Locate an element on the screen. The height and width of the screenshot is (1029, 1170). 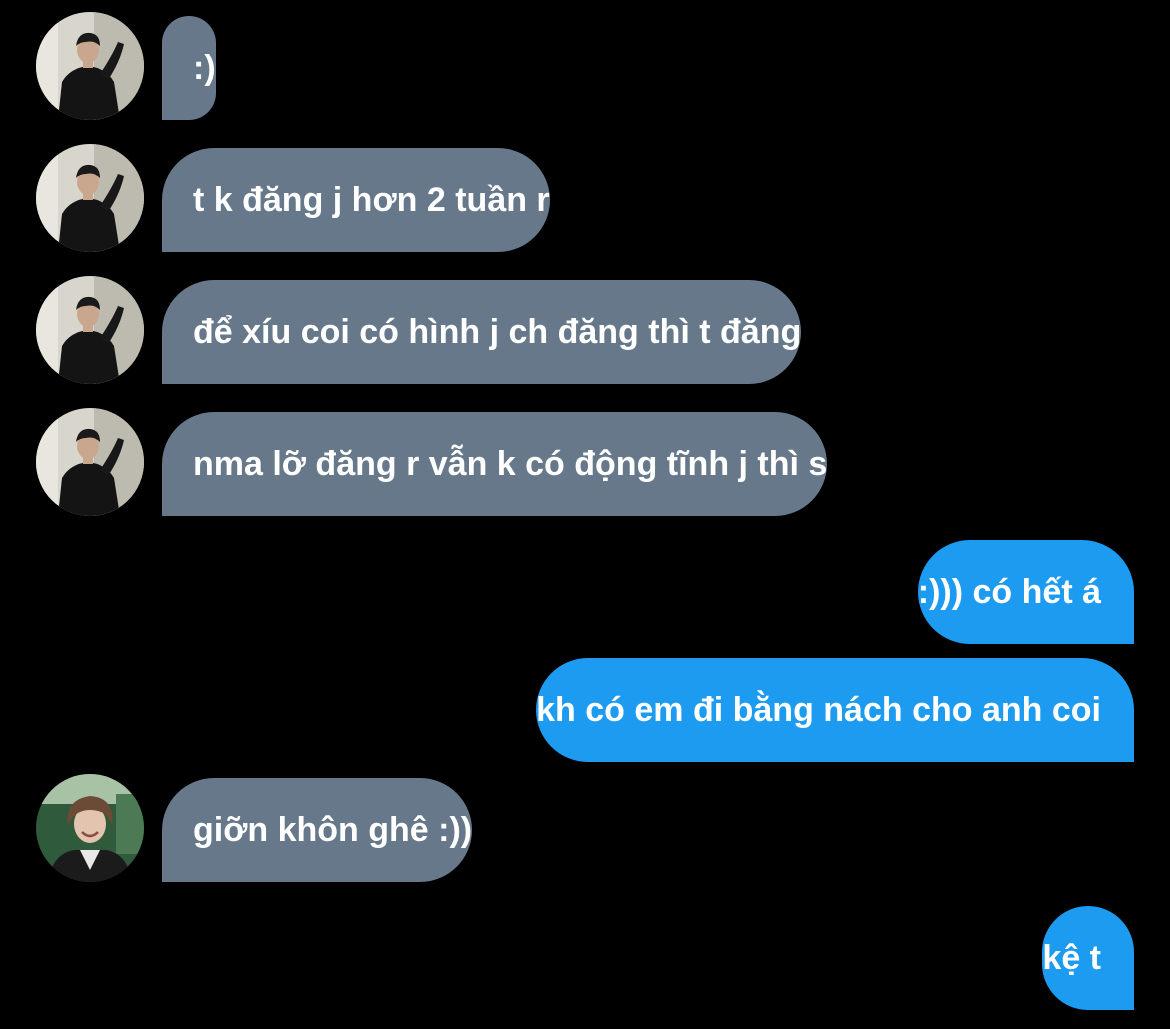
message-text: để xíu coi có hình j ch đăng thì t đăng is located at coordinates (497, 332).